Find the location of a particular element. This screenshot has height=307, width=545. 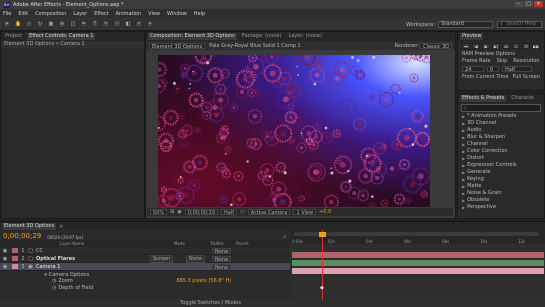

play-icon: ▶ is located at coordinates (486, 46).